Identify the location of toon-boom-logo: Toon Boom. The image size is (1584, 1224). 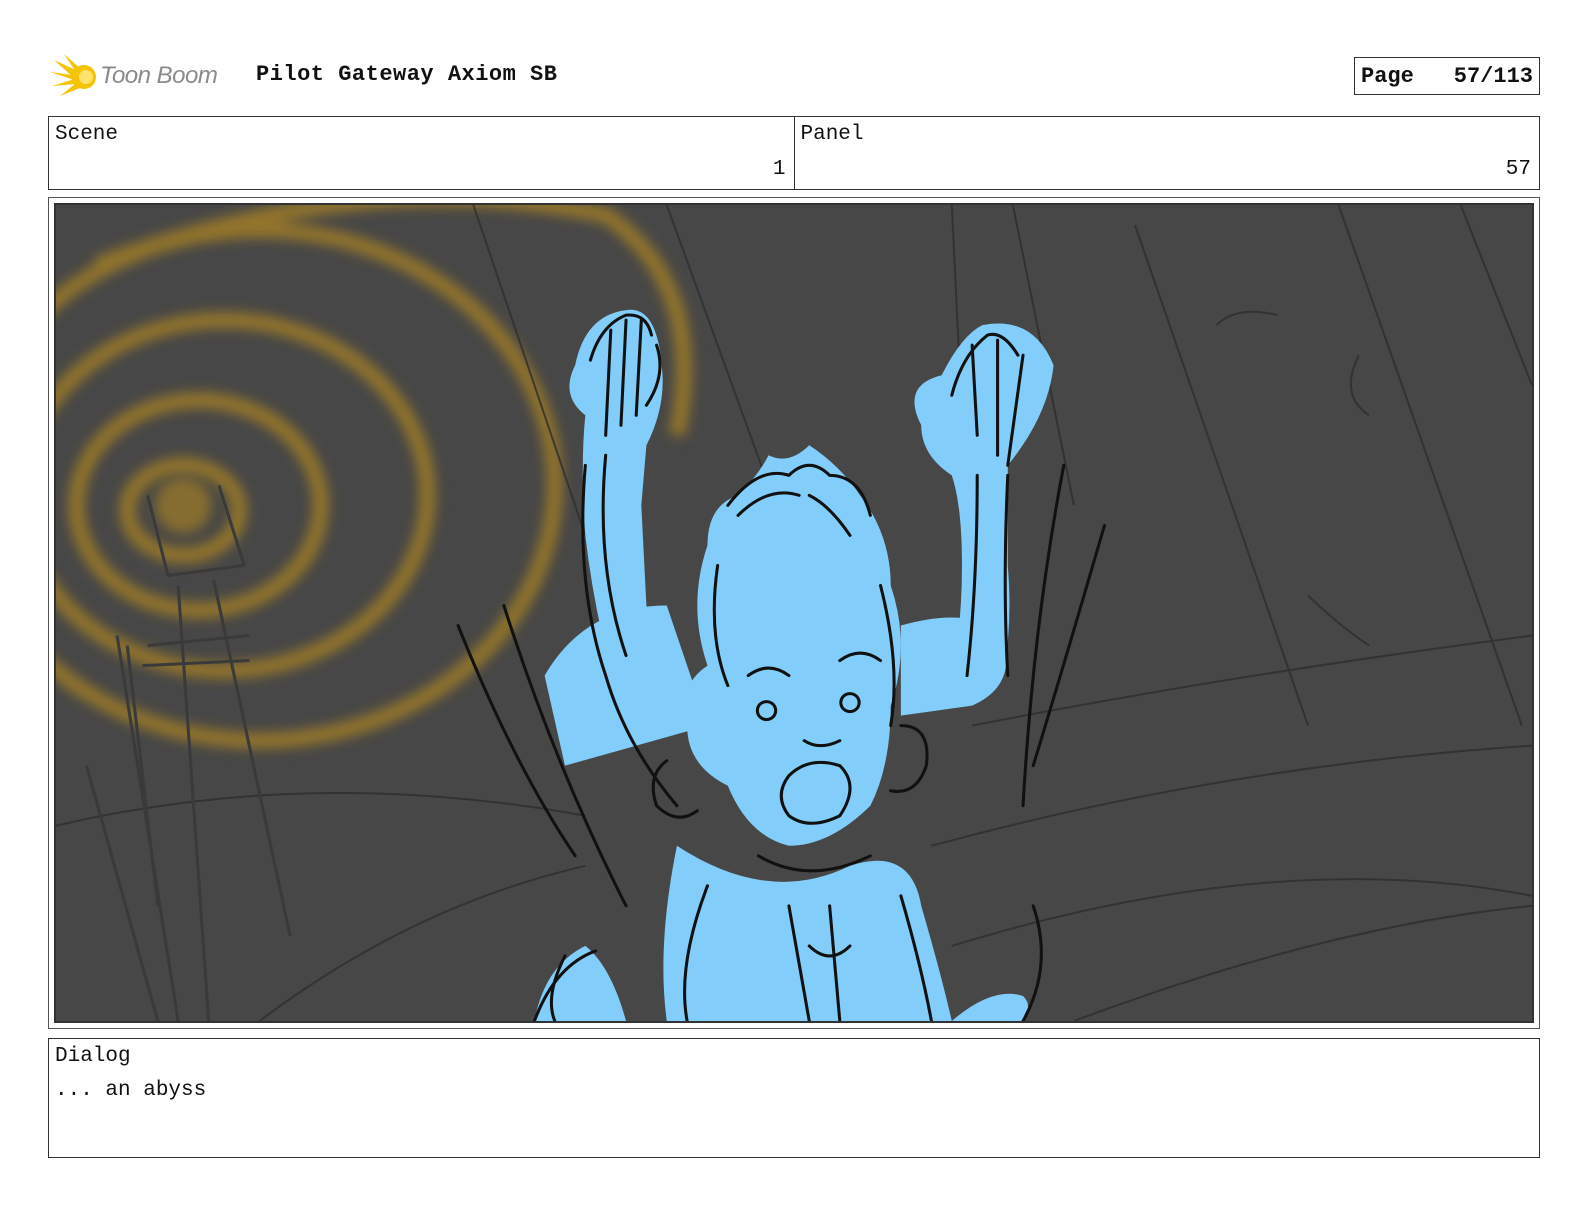
(145, 76).